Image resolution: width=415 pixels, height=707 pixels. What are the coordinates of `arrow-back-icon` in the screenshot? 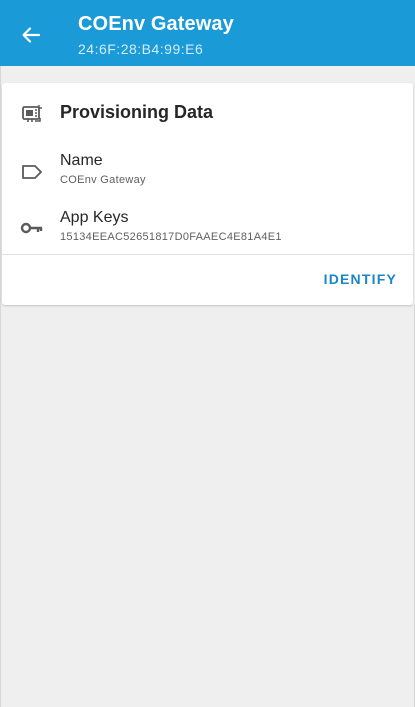 It's located at (31, 35).